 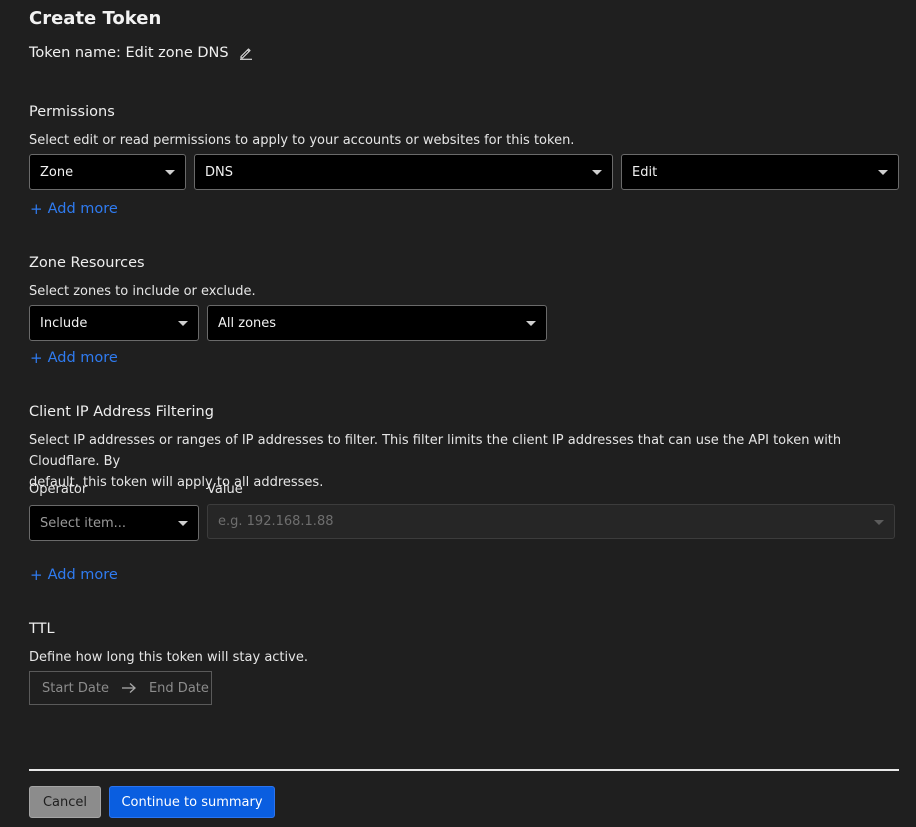 I want to click on zones-value: All zones, so click(x=247, y=323).